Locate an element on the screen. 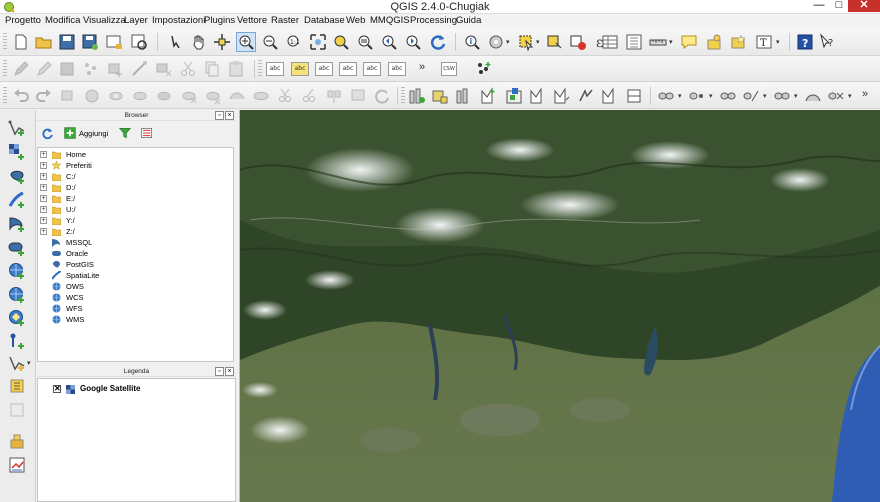 The width and height of the screenshot is (880, 502). select-by-value-icon is located at coordinates (555, 42).